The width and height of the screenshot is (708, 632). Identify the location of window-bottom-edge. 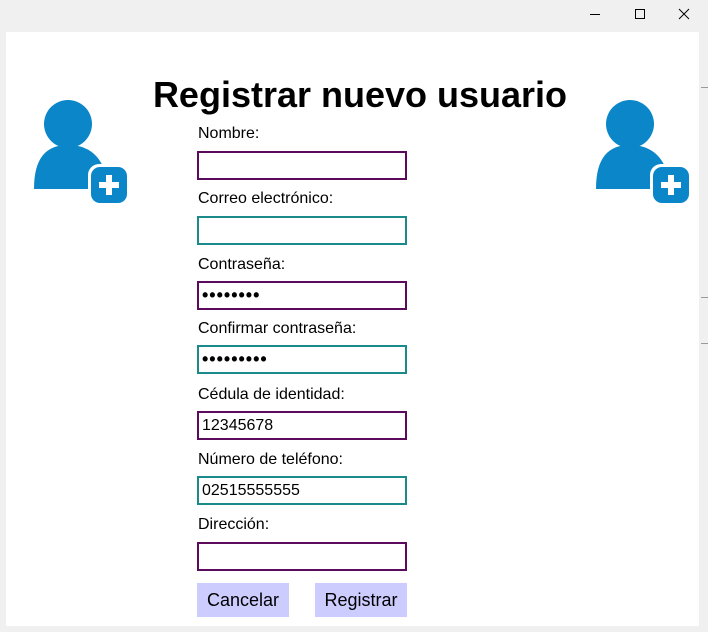
(354, 629).